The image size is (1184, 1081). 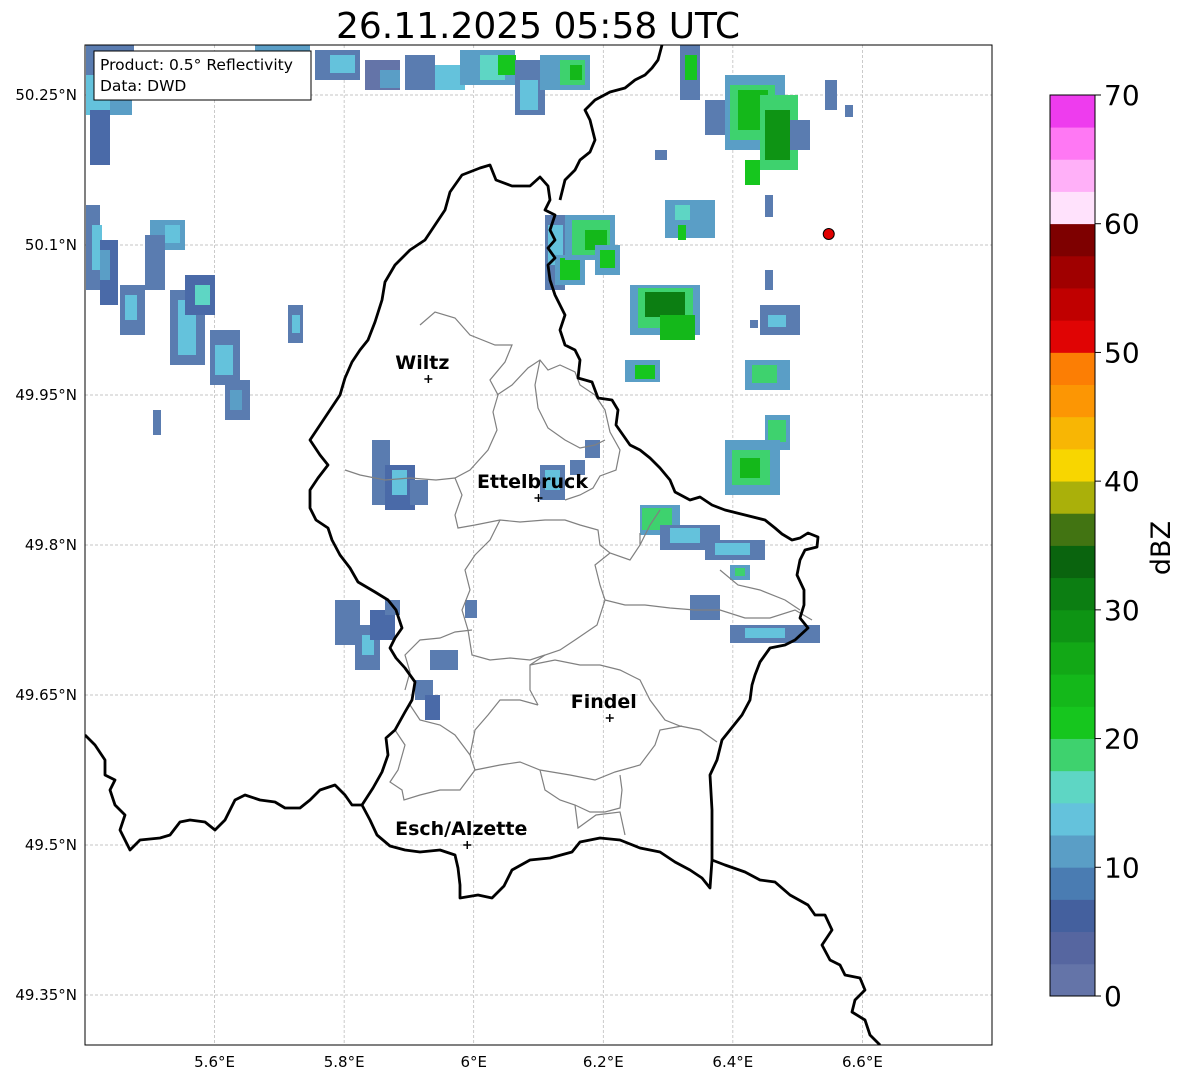 What do you see at coordinates (532, 482) in the screenshot?
I see `city-label: Ettelbruck` at bounding box center [532, 482].